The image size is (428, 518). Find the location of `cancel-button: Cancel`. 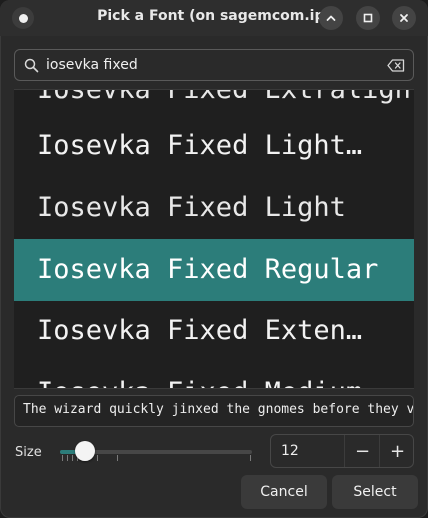

cancel-button: Cancel is located at coordinates (284, 492).